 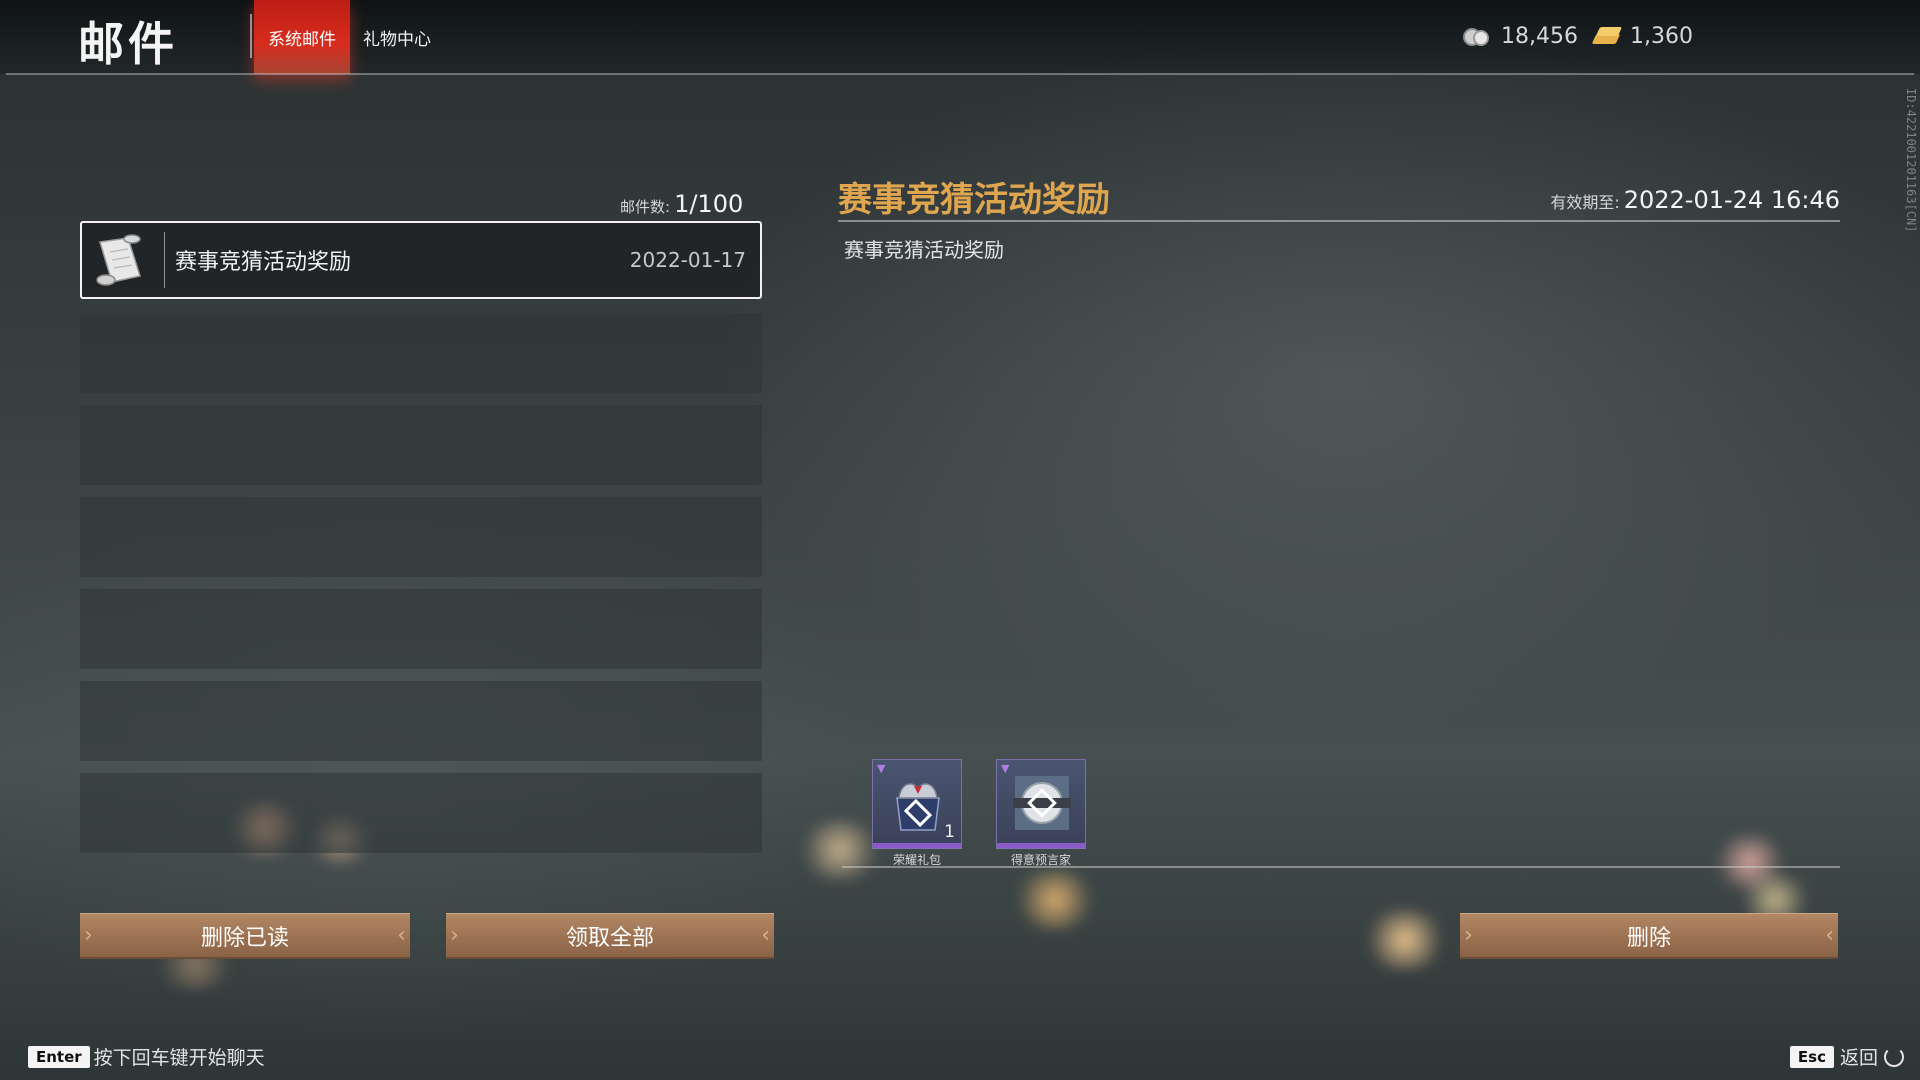 I want to click on reward-item-badge: ▼, so click(x=1041, y=804).